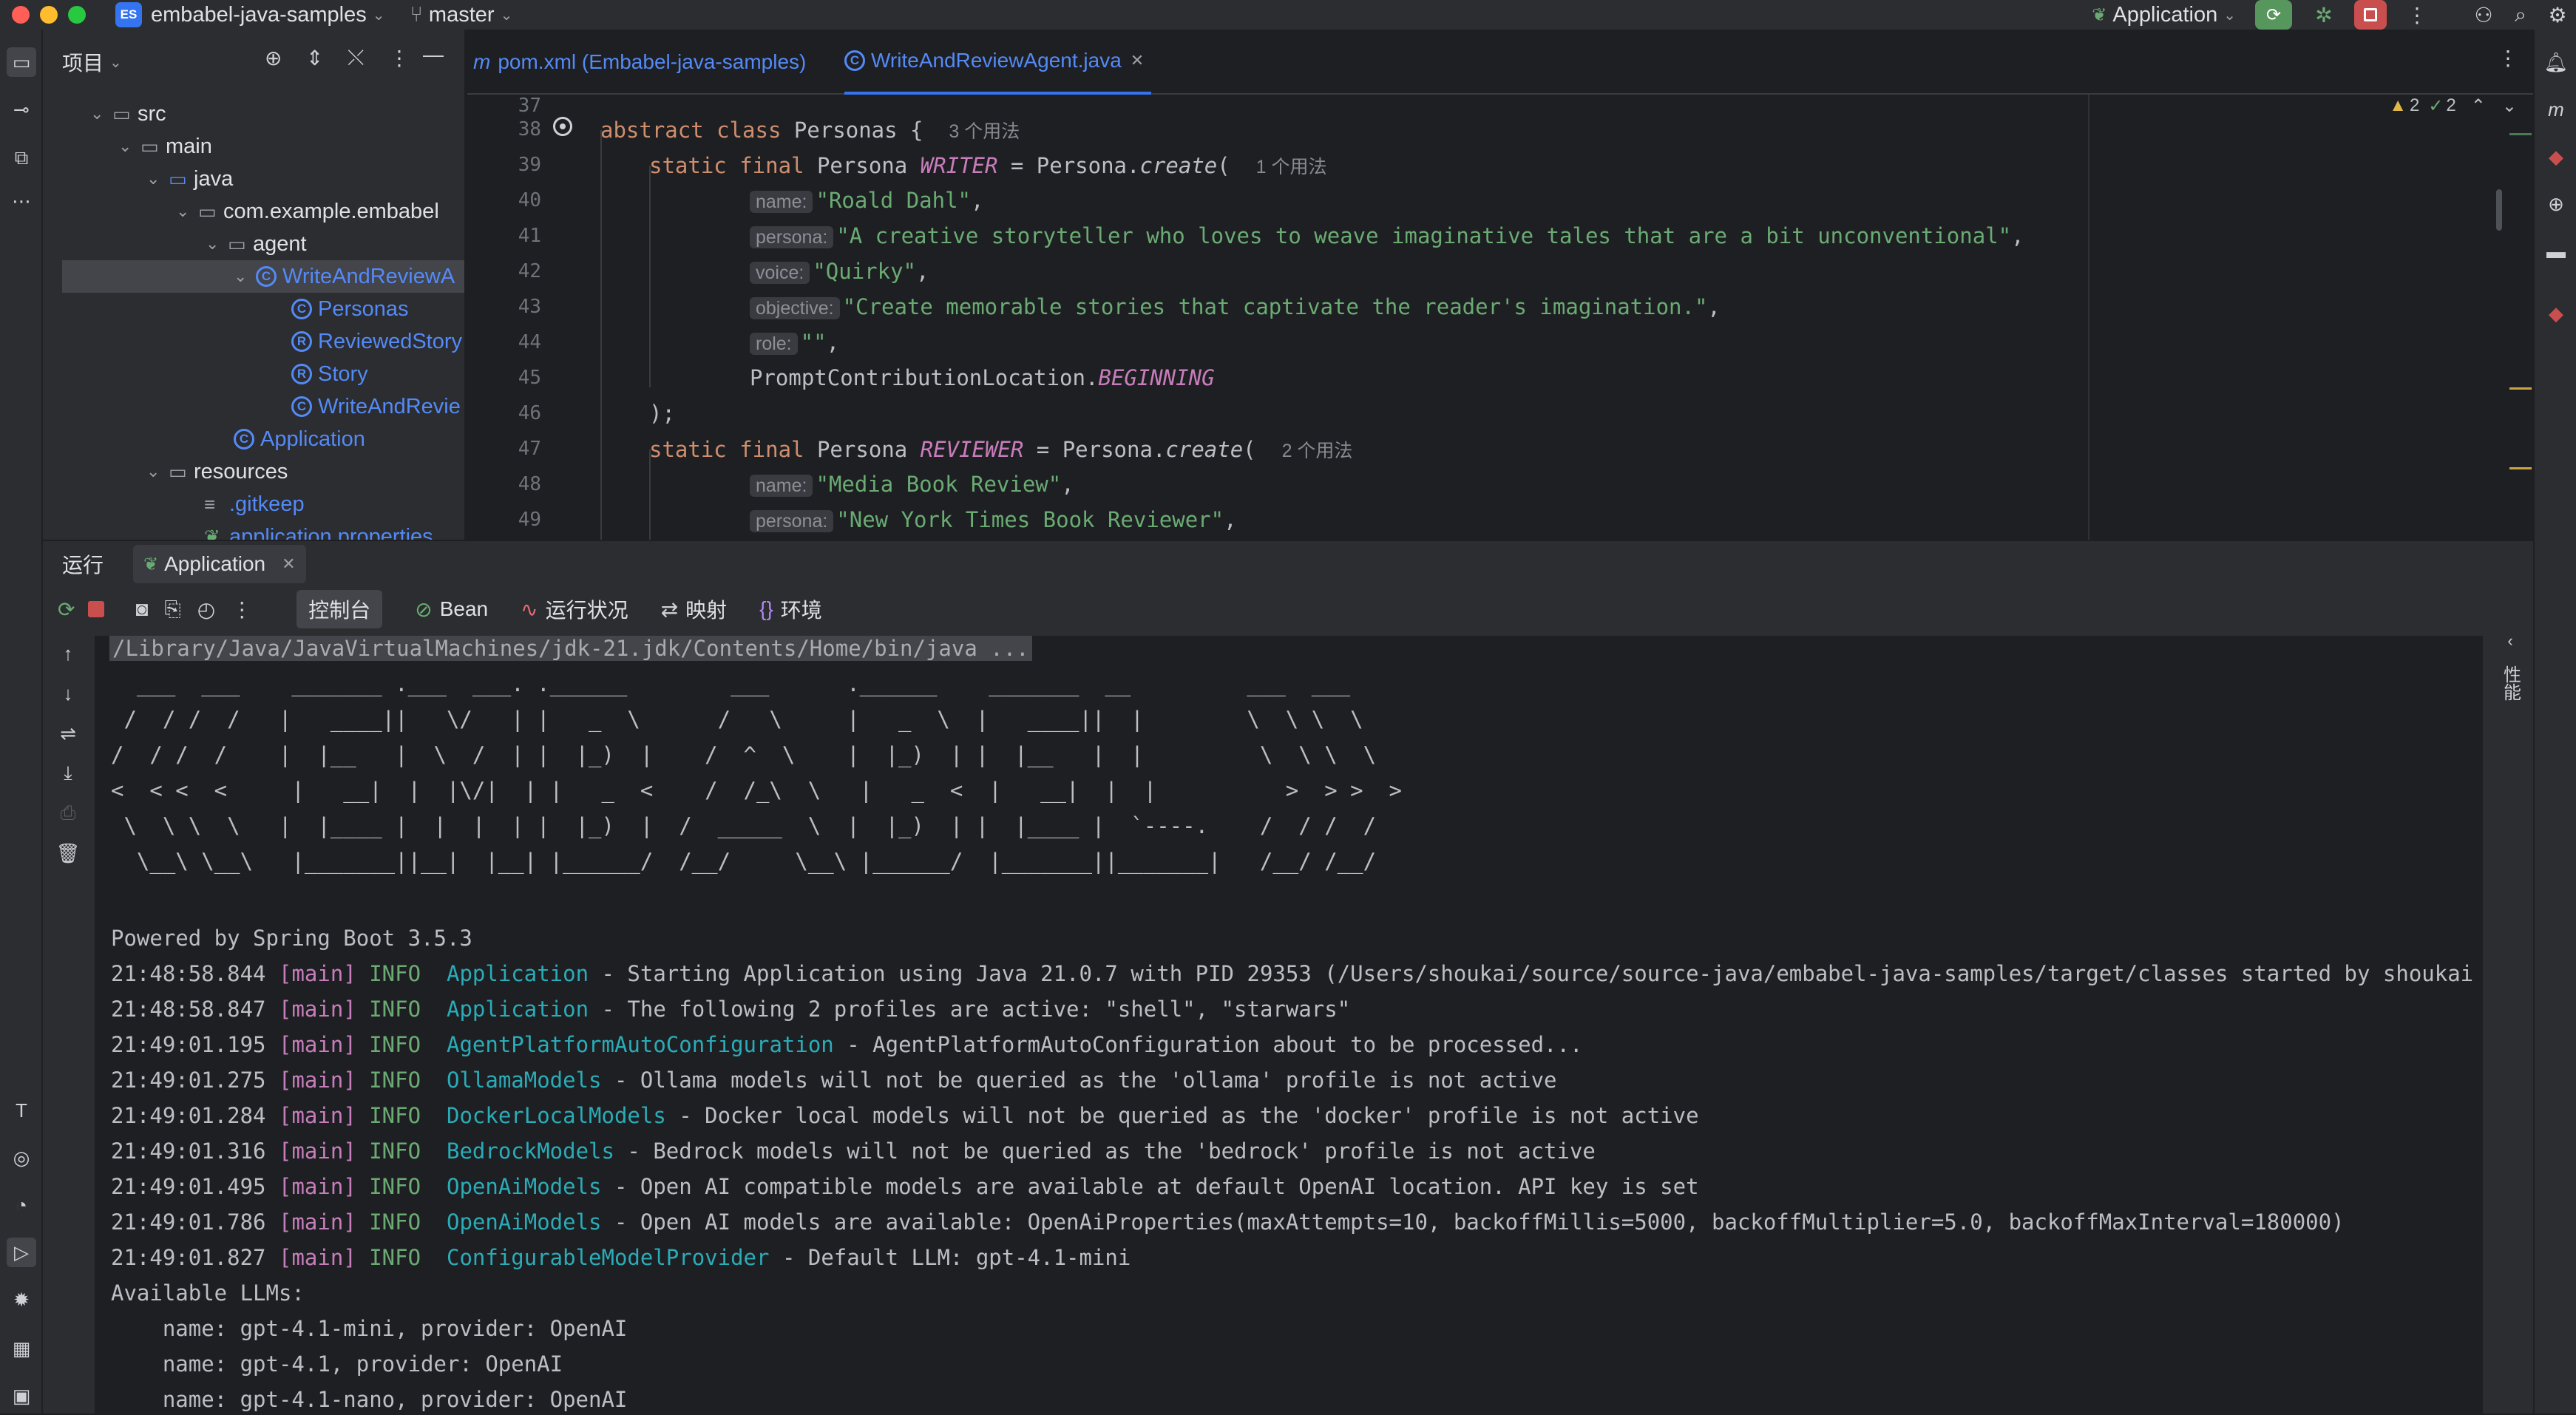 The image size is (2576, 1415). What do you see at coordinates (2556, 204) in the screenshot?
I see `globe-icon: ⊕` at bounding box center [2556, 204].